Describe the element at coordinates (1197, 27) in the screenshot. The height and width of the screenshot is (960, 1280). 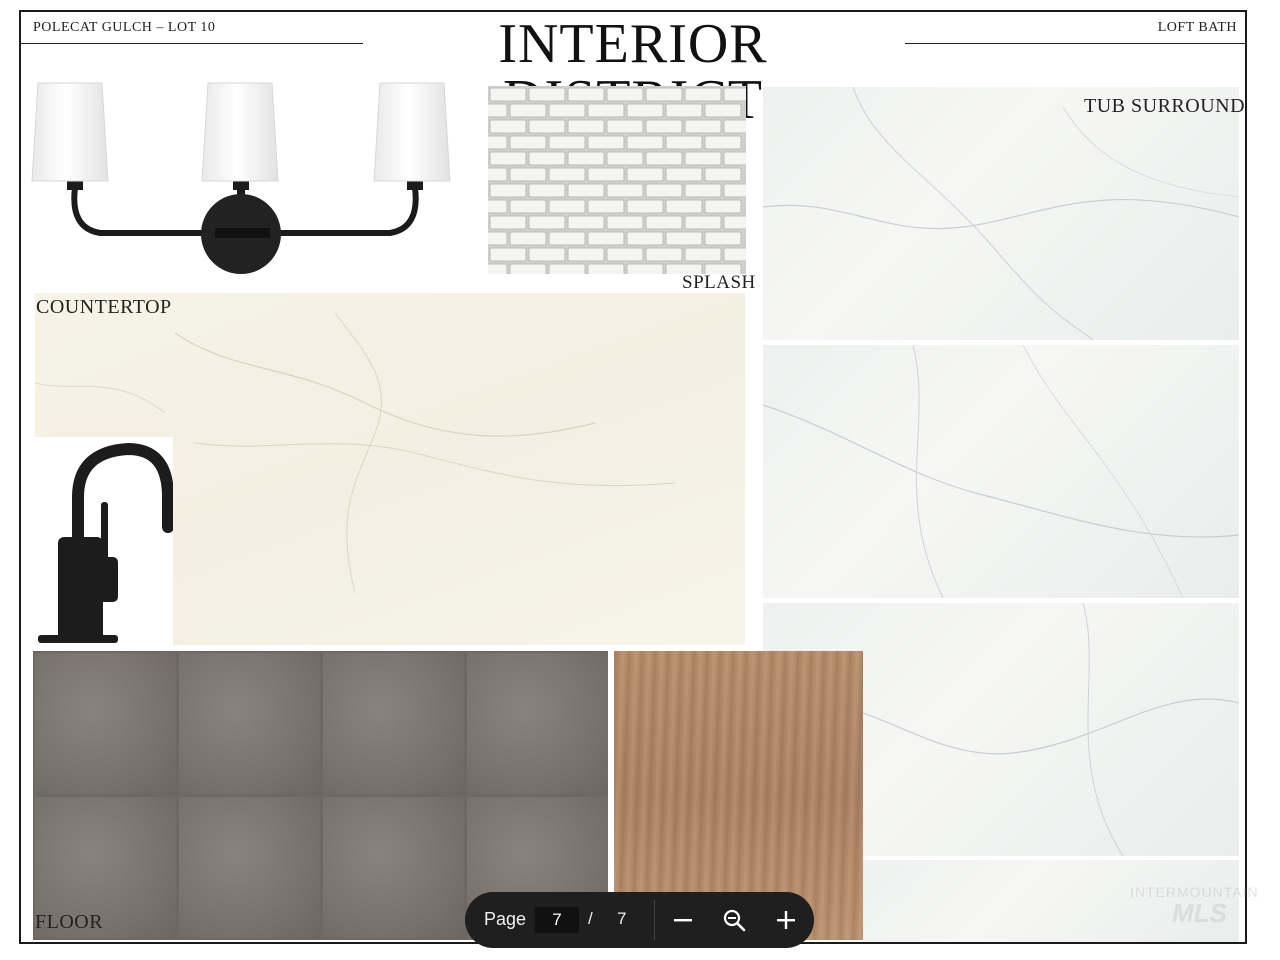
I see `room-name: LOFT BATH` at that location.